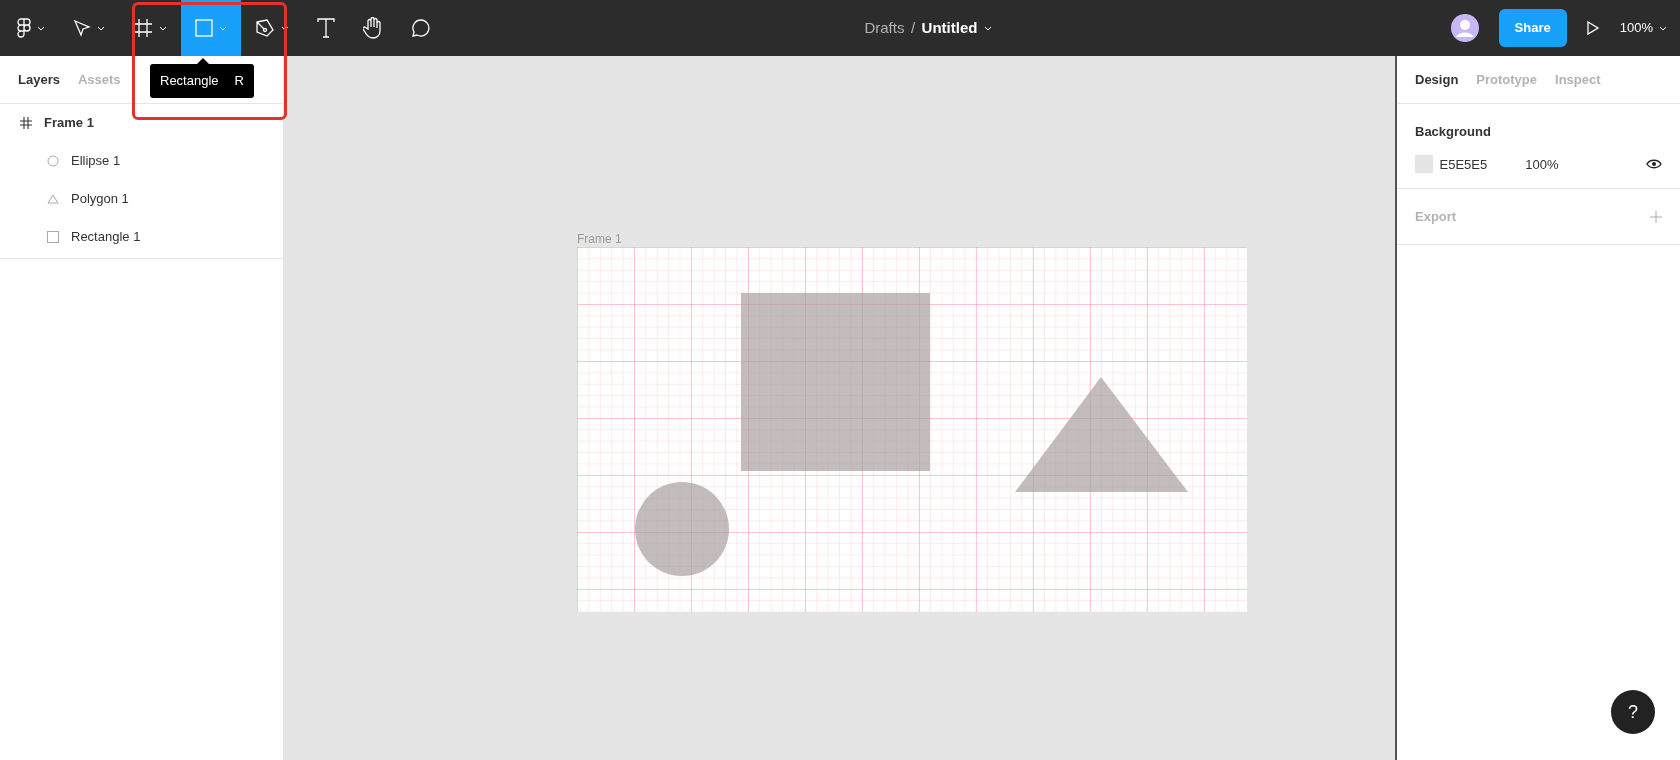 The image size is (1680, 760). What do you see at coordinates (204, 28) in the screenshot?
I see `rectangle-icon` at bounding box center [204, 28].